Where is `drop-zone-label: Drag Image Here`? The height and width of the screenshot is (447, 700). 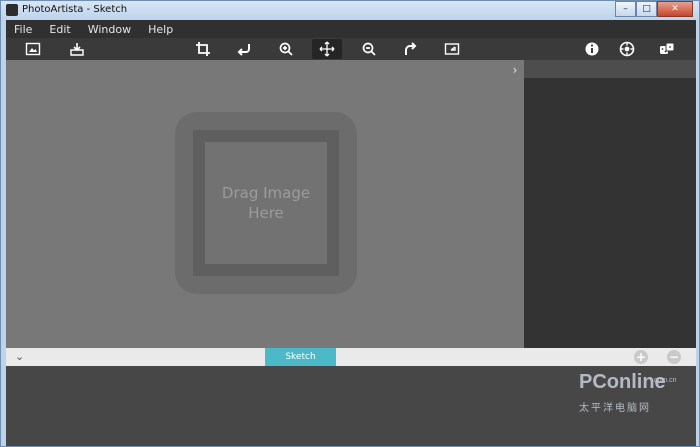 drop-zone-label: Drag Image Here is located at coordinates (266, 203).